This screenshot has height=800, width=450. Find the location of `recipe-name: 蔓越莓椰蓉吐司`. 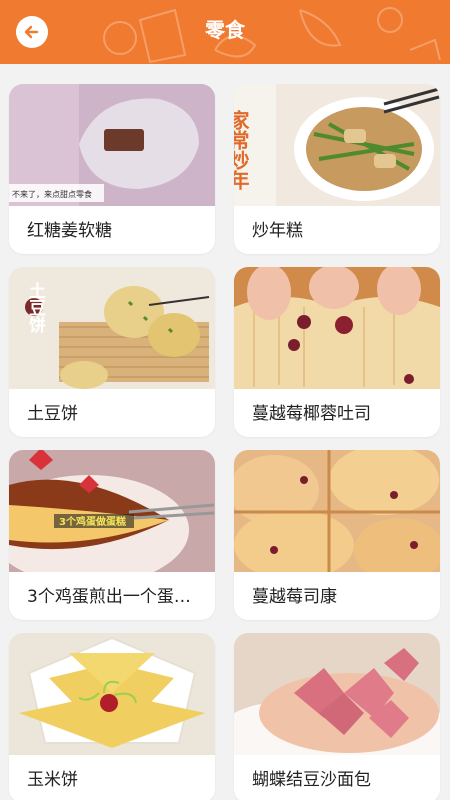

recipe-name: 蔓越莓椰蓉吐司 is located at coordinates (311, 414).